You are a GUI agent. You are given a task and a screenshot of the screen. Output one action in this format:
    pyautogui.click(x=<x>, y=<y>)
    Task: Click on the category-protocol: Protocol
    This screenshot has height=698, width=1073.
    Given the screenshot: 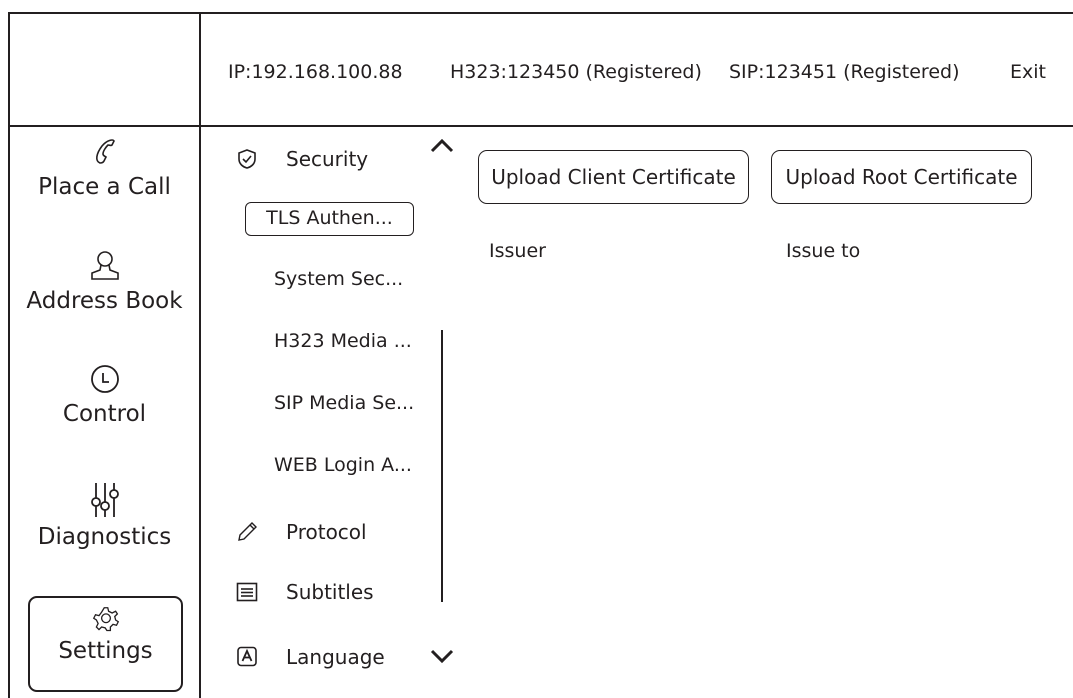 What is the action you would take?
    pyautogui.click(x=301, y=532)
    